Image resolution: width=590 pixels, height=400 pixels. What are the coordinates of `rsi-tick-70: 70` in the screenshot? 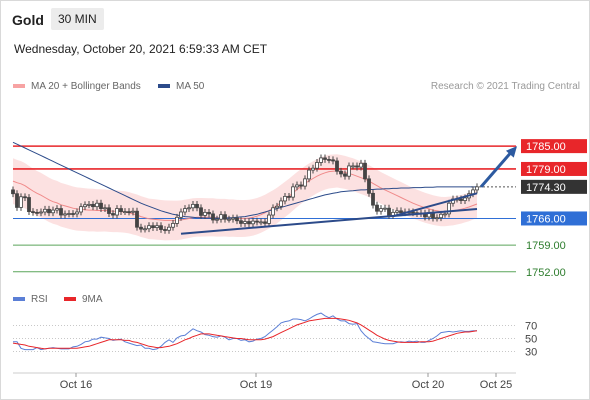 It's located at (531, 327).